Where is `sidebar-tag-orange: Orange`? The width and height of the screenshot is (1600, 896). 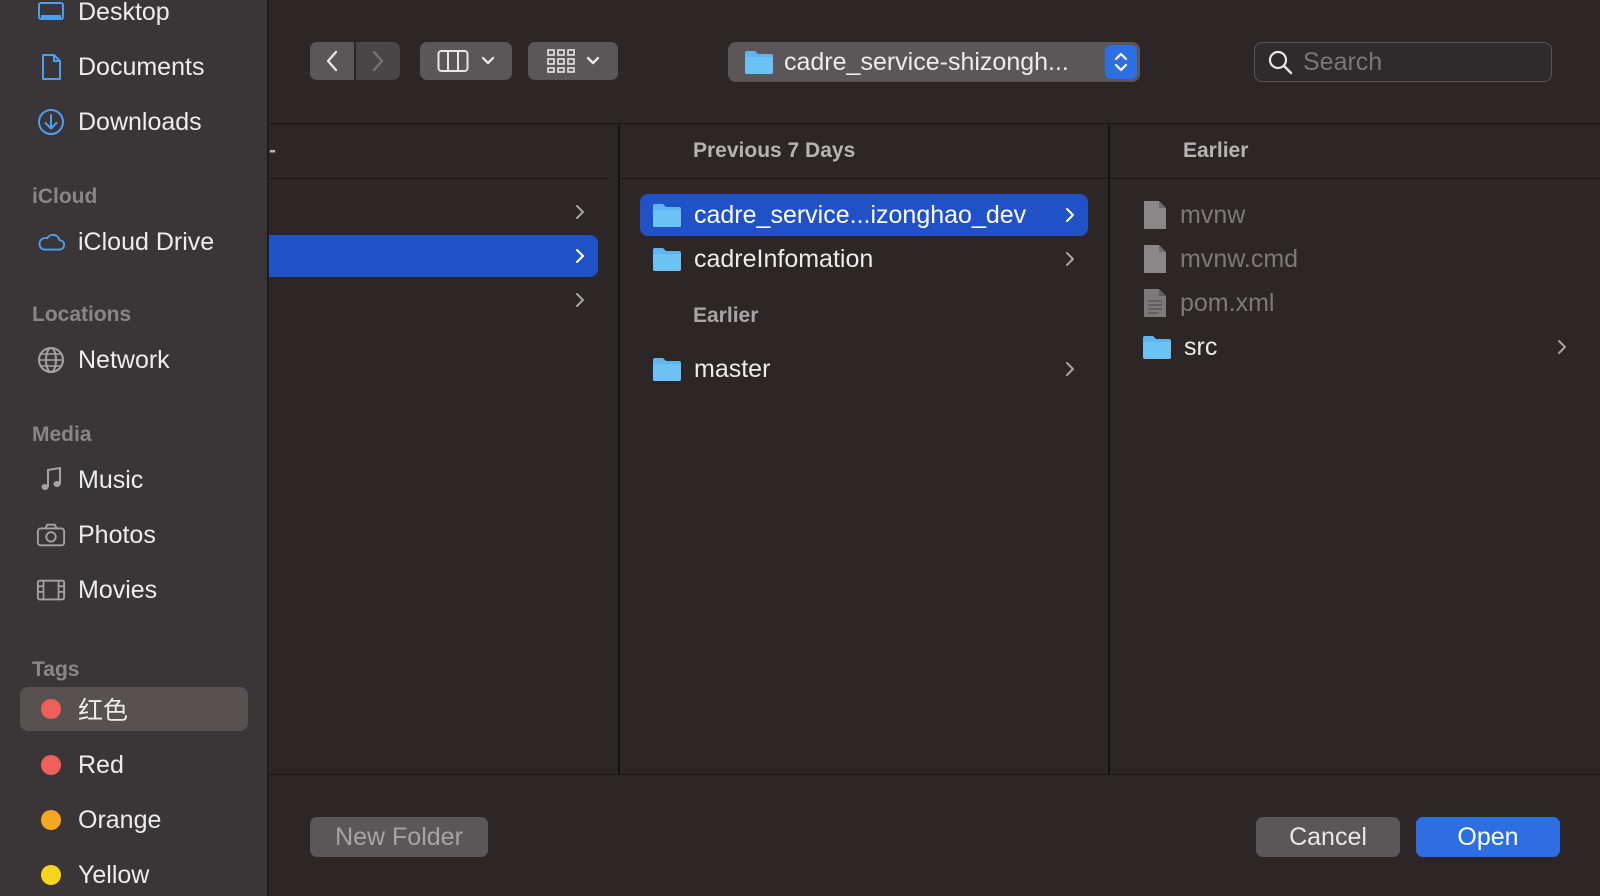
sidebar-tag-orange: Orange is located at coordinates (134, 820).